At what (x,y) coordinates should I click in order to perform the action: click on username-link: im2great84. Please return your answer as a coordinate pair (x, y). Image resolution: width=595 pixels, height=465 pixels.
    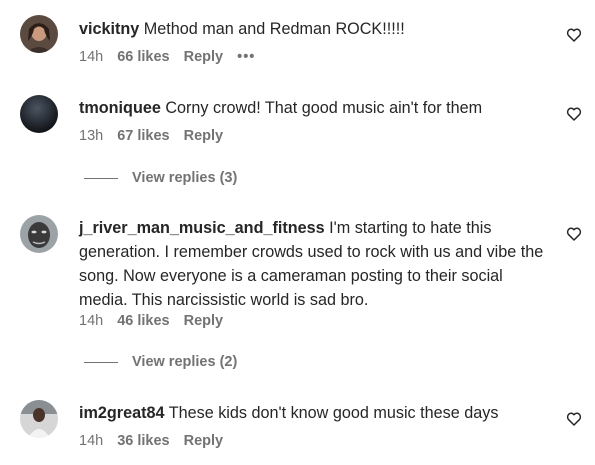
    Looking at the image, I should click on (121, 413).